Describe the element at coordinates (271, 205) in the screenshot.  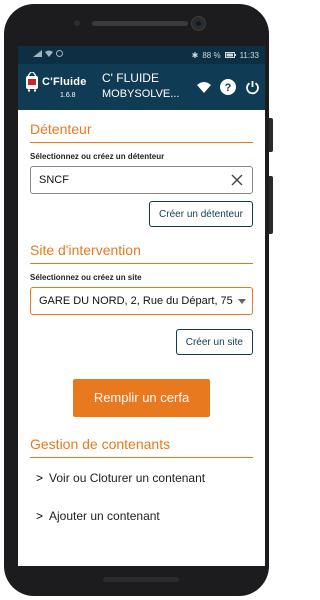
I see `power-side-button` at that location.